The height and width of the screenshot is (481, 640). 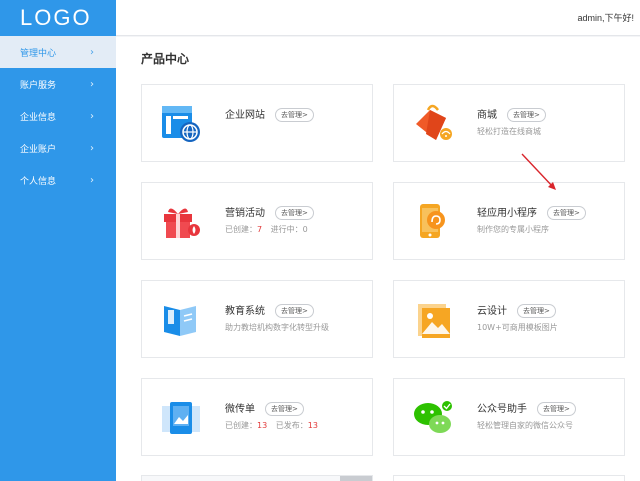 I want to click on card-title: 轻应用小程序, so click(x=507, y=213).